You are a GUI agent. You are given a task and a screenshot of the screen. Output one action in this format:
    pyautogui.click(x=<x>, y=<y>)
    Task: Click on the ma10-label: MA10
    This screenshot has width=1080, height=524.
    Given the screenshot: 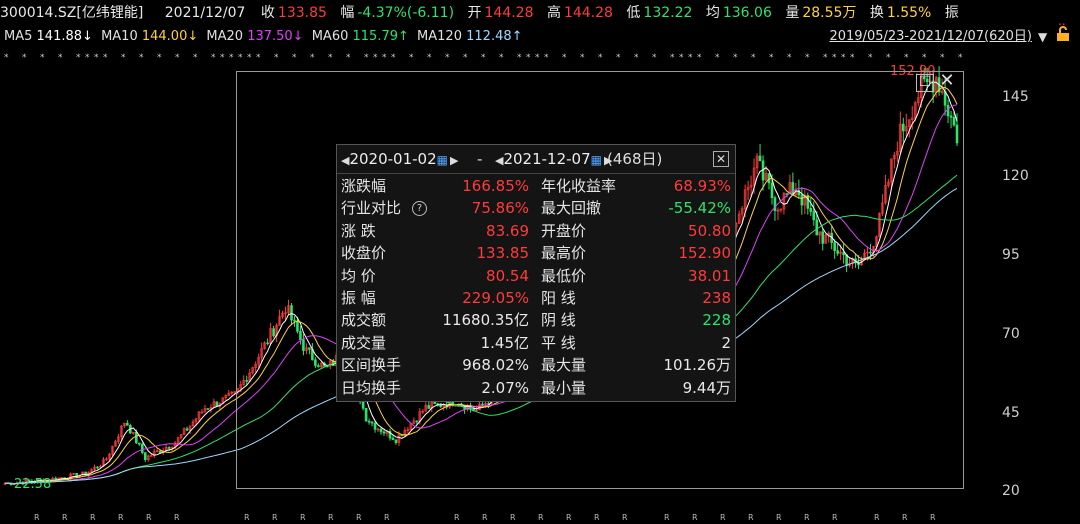 What is the action you would take?
    pyautogui.click(x=119, y=36)
    